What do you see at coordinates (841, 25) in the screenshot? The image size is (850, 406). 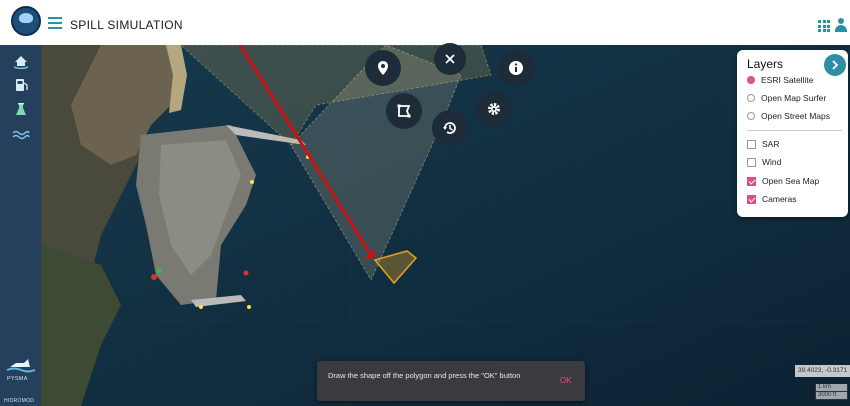 I see `user-icon` at bounding box center [841, 25].